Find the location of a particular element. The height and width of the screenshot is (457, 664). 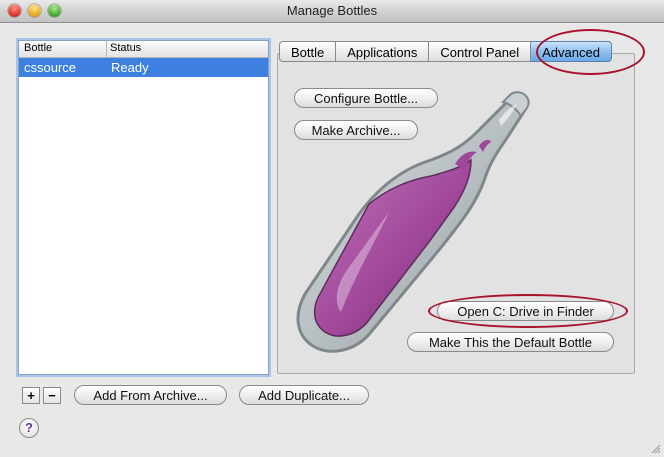

row-bottle-name: cssource is located at coordinates (50, 67).